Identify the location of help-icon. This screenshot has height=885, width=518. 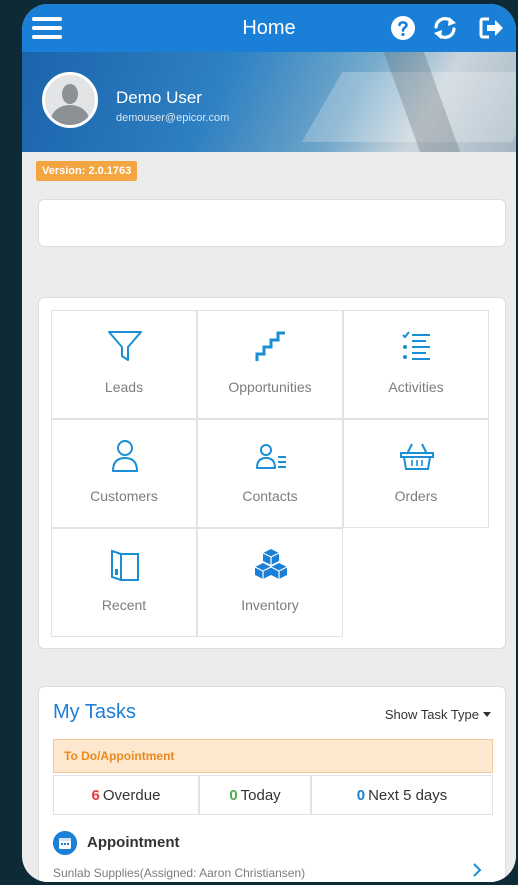
(403, 28).